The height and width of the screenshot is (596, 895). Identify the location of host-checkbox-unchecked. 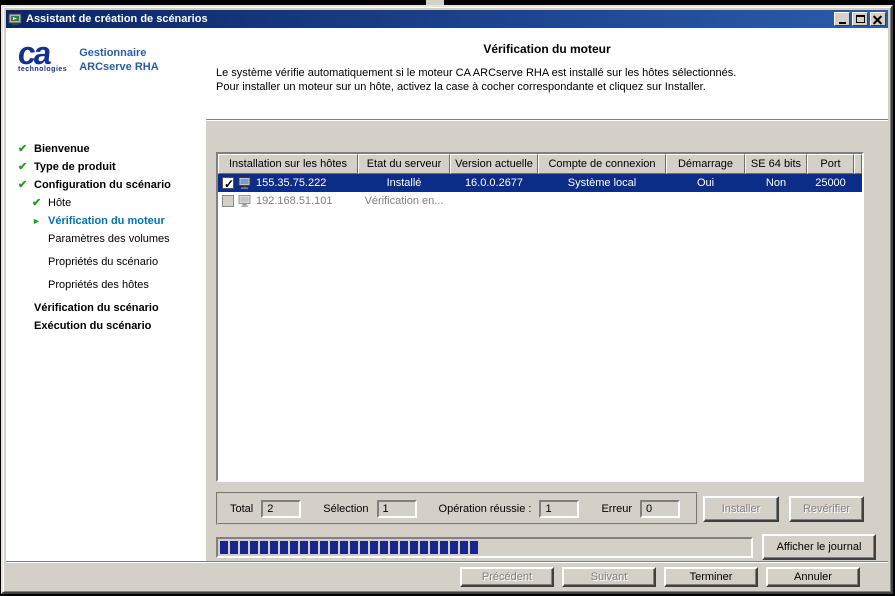
(228, 201).